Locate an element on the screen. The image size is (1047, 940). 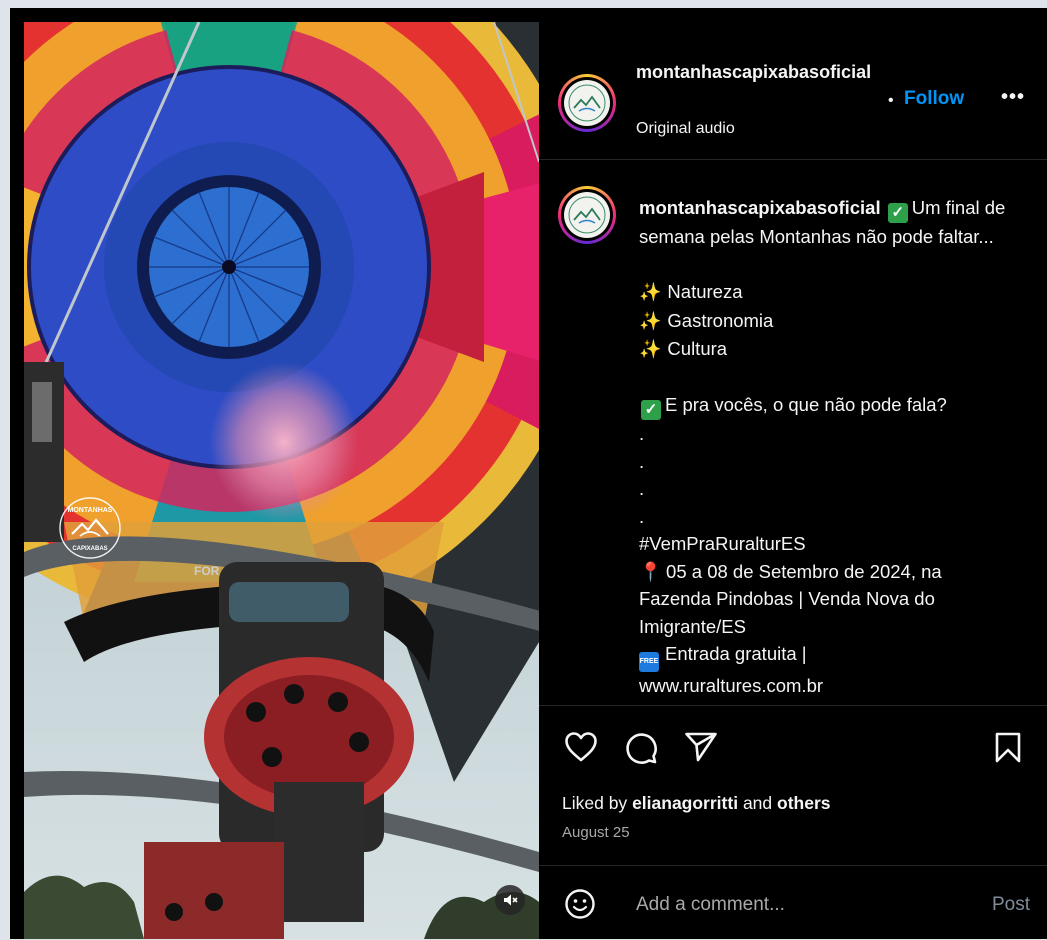
montanhas-capixabas-watermark: MONTANHAS CAPIXABAS is located at coordinates (90, 528).